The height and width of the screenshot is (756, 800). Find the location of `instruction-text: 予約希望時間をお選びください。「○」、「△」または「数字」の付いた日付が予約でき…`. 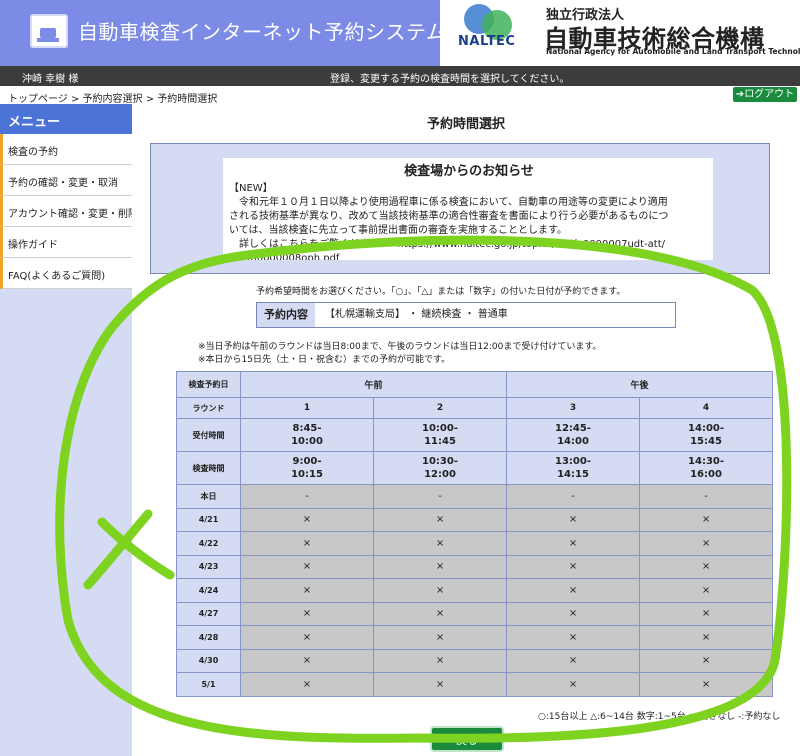

instruction-text: 予約希望時間をお選びください。「○」、「△」または「数字」の付いた日付が予約でき… is located at coordinates (441, 292).